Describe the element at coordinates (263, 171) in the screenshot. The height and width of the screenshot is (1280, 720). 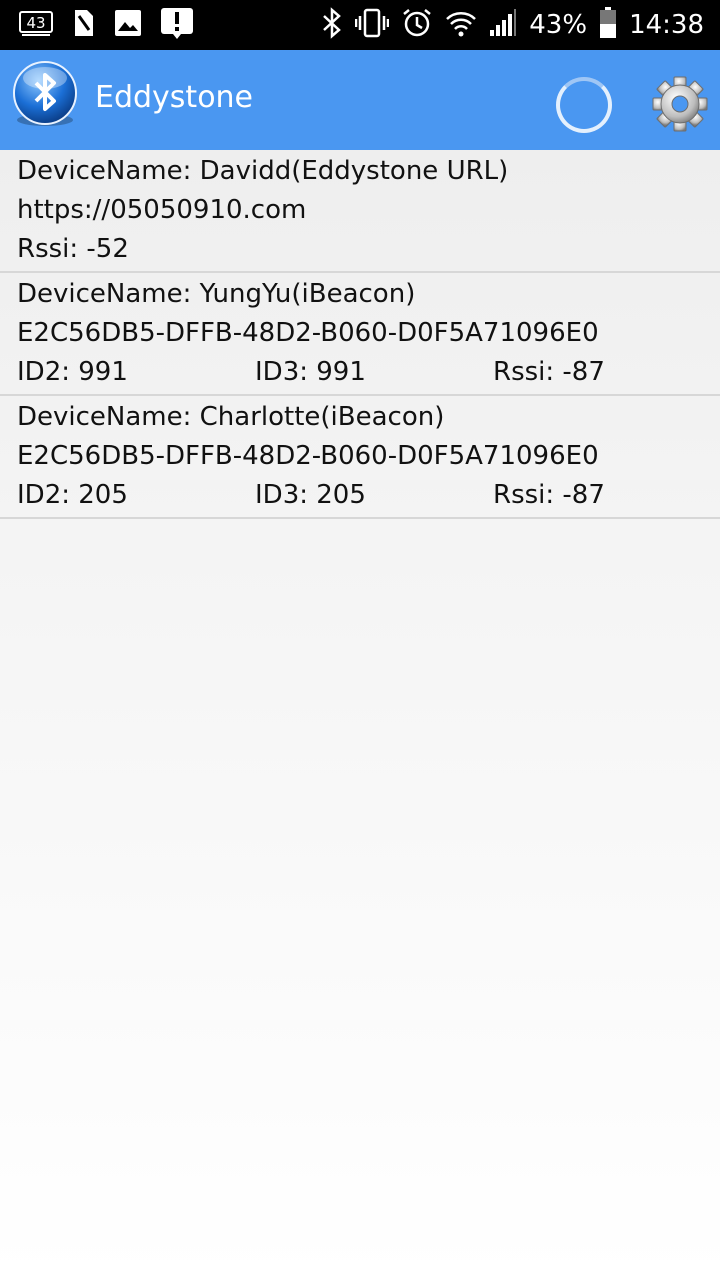
I see `device-name: DeviceName: Davidd(Eddystone URL)` at that location.